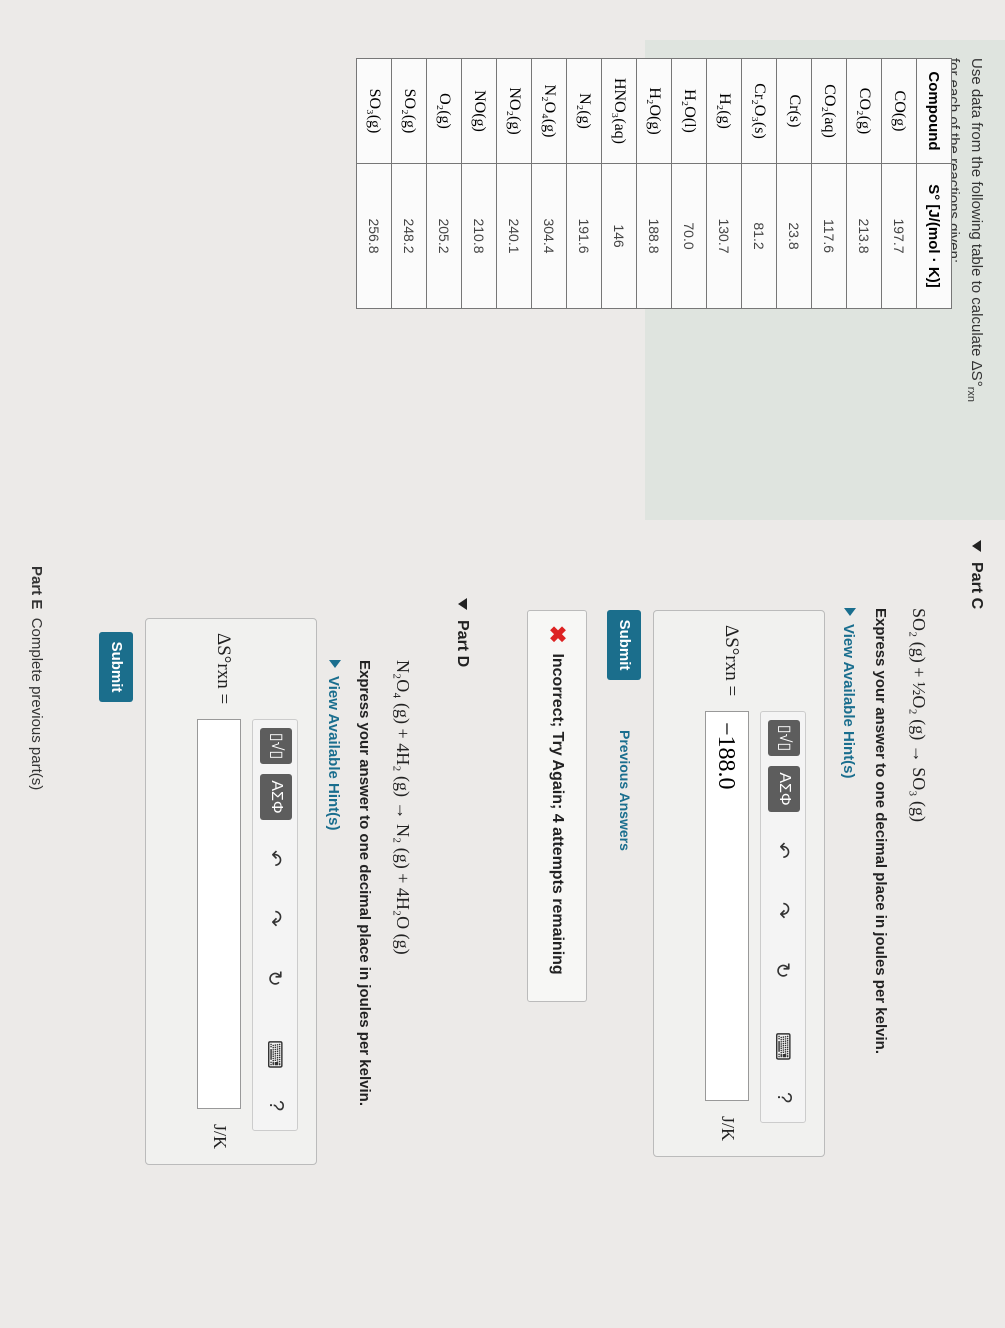 The image size is (1005, 1328). I want to click on previous-answers-link: Previous Answers, so click(625, 790).